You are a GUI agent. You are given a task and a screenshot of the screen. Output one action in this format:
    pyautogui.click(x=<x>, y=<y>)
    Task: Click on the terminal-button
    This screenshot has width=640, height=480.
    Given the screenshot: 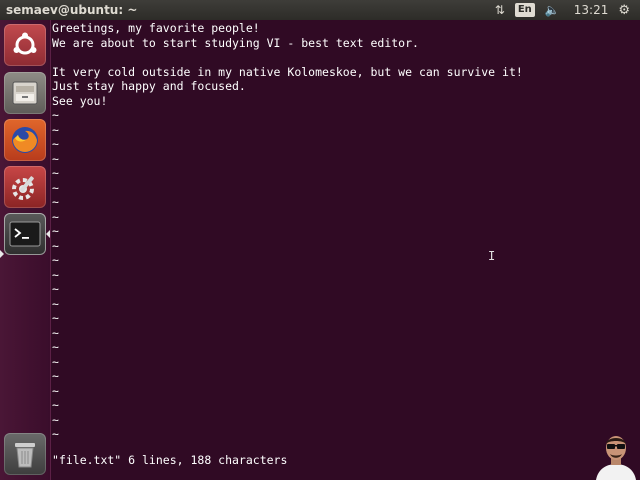 What is the action you would take?
    pyautogui.click(x=25, y=234)
    